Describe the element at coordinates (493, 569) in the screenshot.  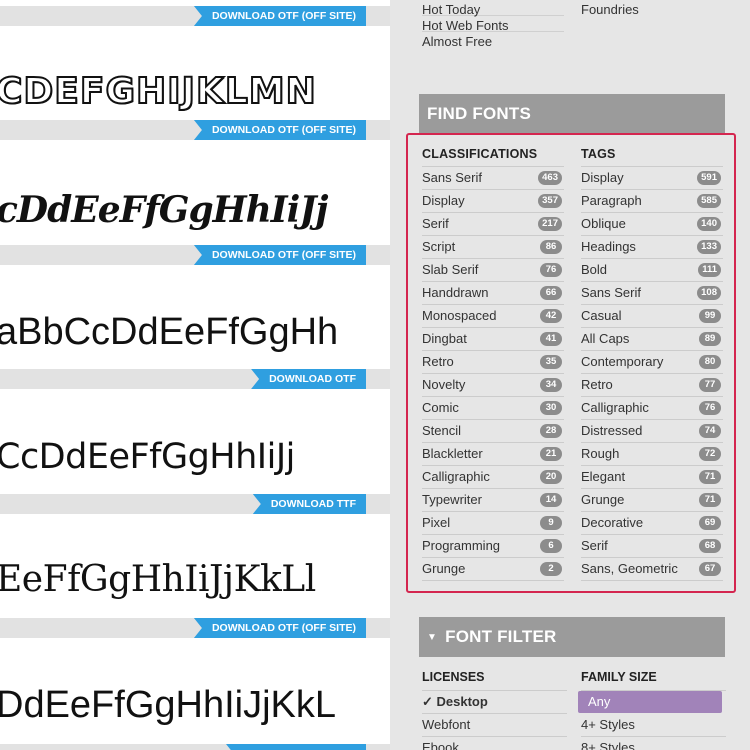
I see `classification-item: Grunge 2` at that location.